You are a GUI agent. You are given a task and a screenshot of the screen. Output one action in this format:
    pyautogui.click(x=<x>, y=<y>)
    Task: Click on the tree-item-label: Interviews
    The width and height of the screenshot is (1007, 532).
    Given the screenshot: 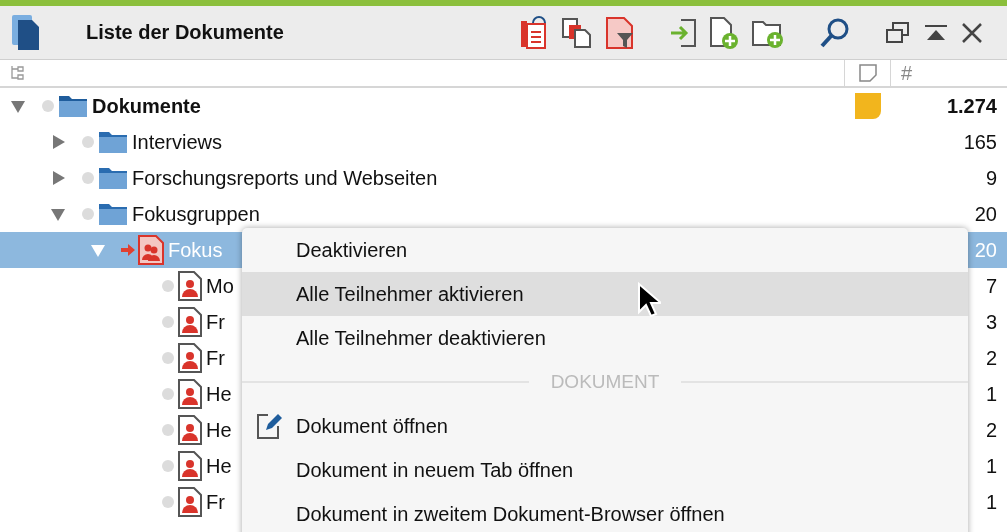 What is the action you would take?
    pyautogui.click(x=177, y=142)
    